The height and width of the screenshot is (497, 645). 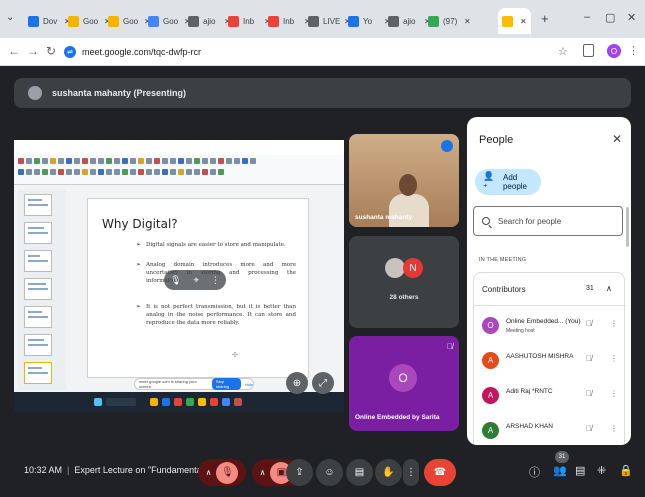 What do you see at coordinates (14, 51) in the screenshot?
I see `back-icon: ←` at bounding box center [14, 51].